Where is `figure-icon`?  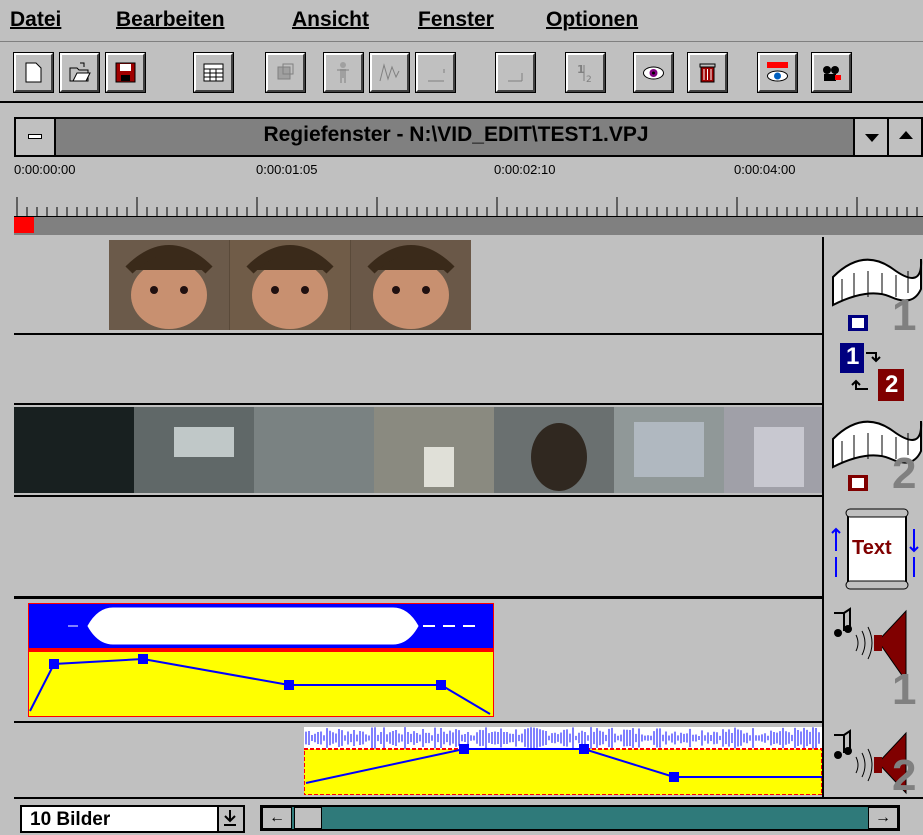 figure-icon is located at coordinates (343, 72).